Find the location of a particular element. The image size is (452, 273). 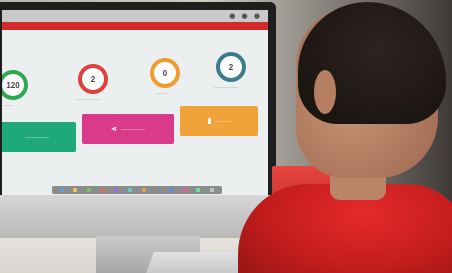

stat-circle-1: 120 is located at coordinates (15, 85).